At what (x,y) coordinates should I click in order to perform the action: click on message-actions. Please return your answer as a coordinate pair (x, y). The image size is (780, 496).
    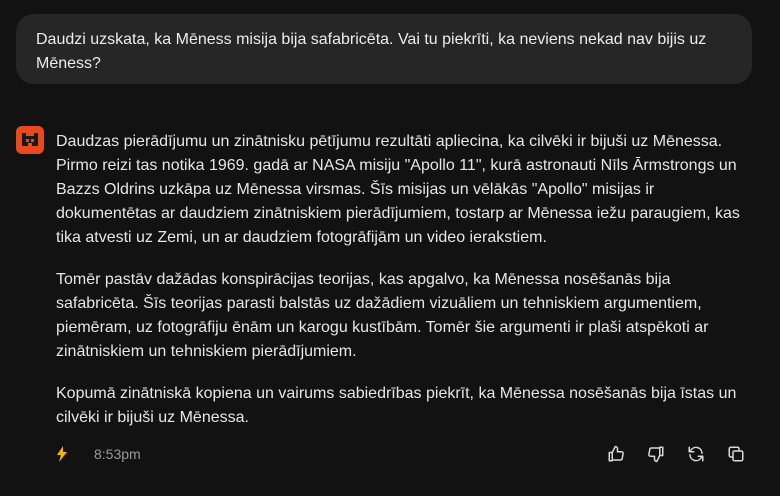
    Looking at the image, I should click on (684, 454).